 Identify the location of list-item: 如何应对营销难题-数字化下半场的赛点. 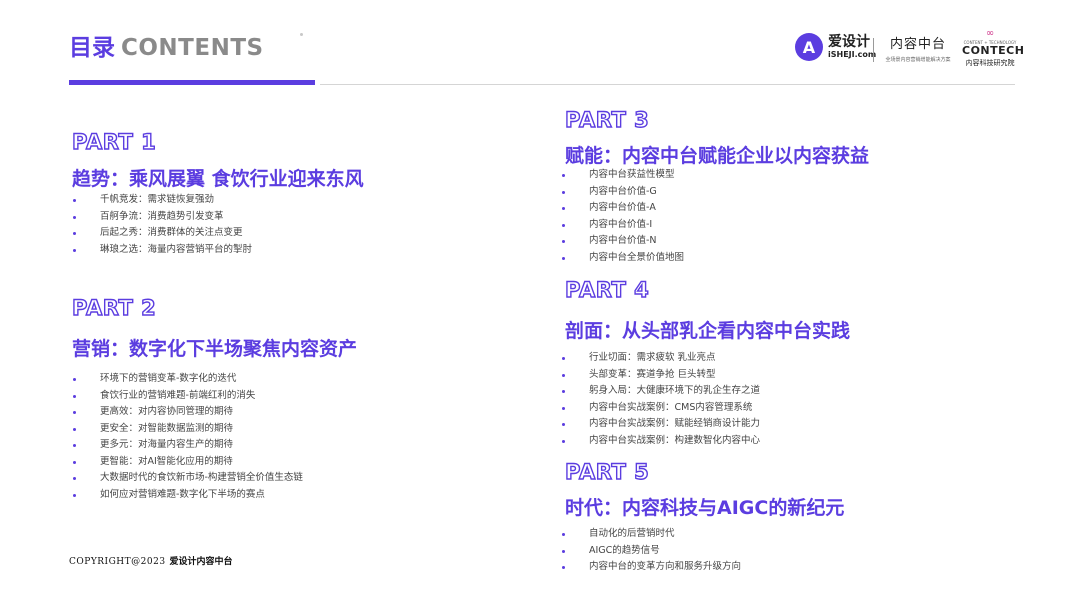
(188, 495).